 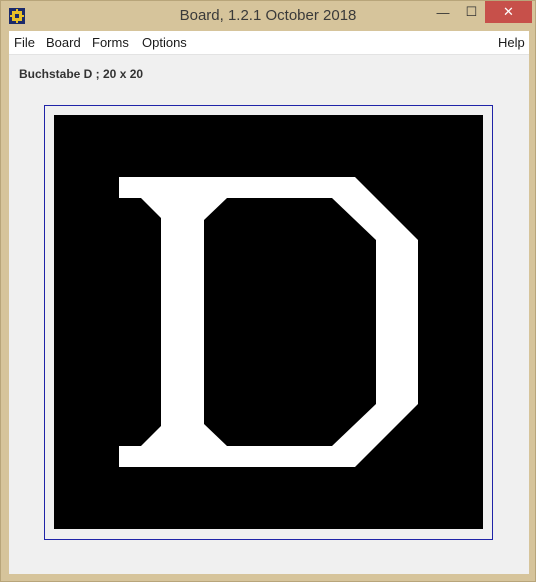 I want to click on menu-bar: File Board Forms Options Help, so click(x=269, y=43).